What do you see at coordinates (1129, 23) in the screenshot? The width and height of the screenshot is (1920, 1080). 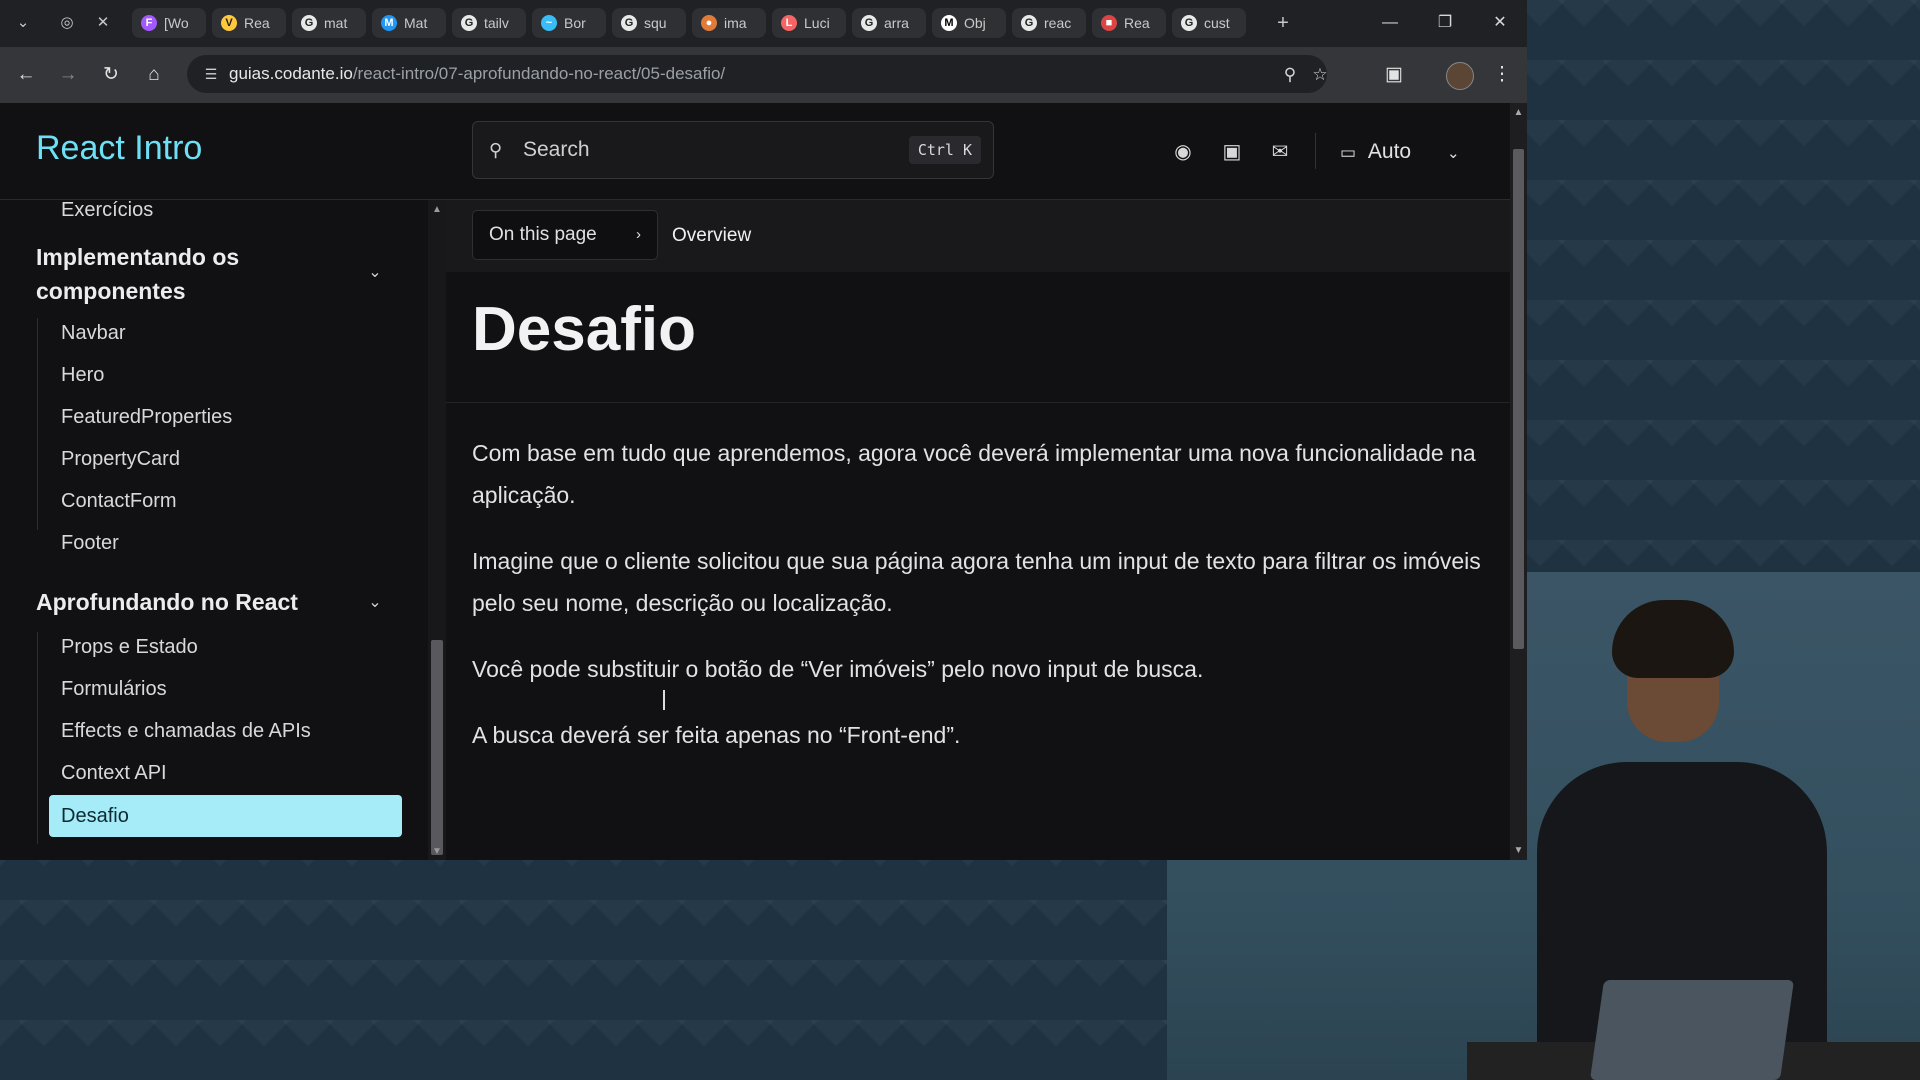 I see `tab-12: ■ Rea` at bounding box center [1129, 23].